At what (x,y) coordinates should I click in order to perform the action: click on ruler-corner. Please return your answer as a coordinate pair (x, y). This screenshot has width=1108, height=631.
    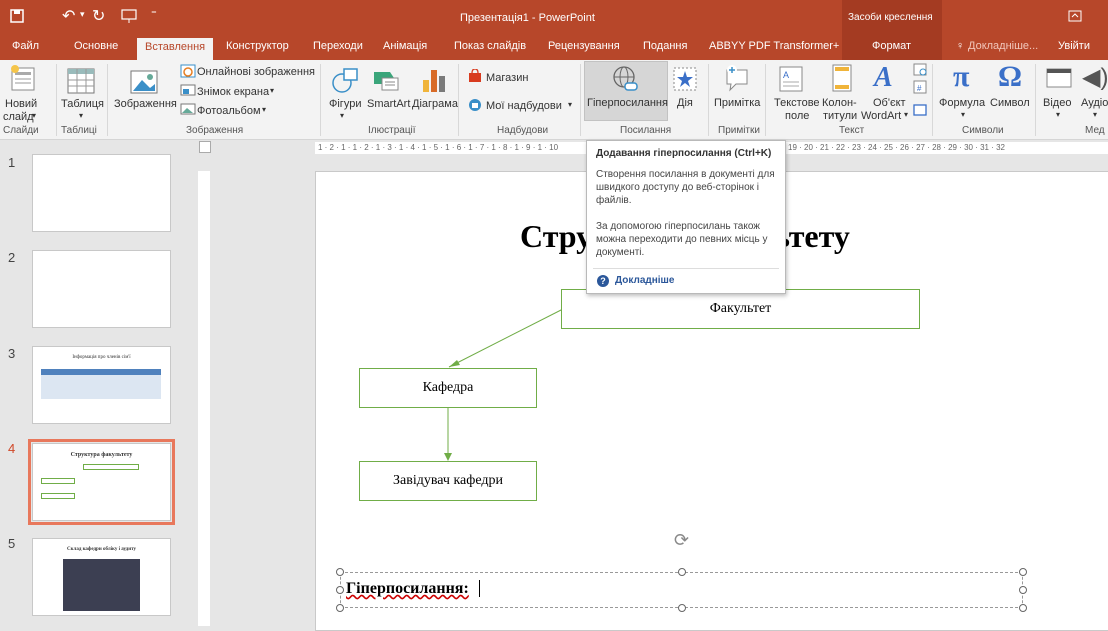
    Looking at the image, I should click on (205, 147).